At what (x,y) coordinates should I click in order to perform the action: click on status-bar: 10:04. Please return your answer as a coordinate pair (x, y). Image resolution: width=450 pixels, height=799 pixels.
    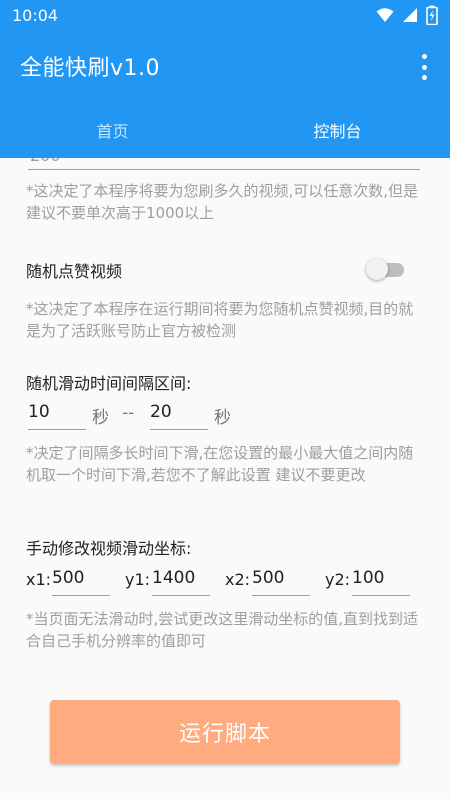
    Looking at the image, I should click on (225, 16).